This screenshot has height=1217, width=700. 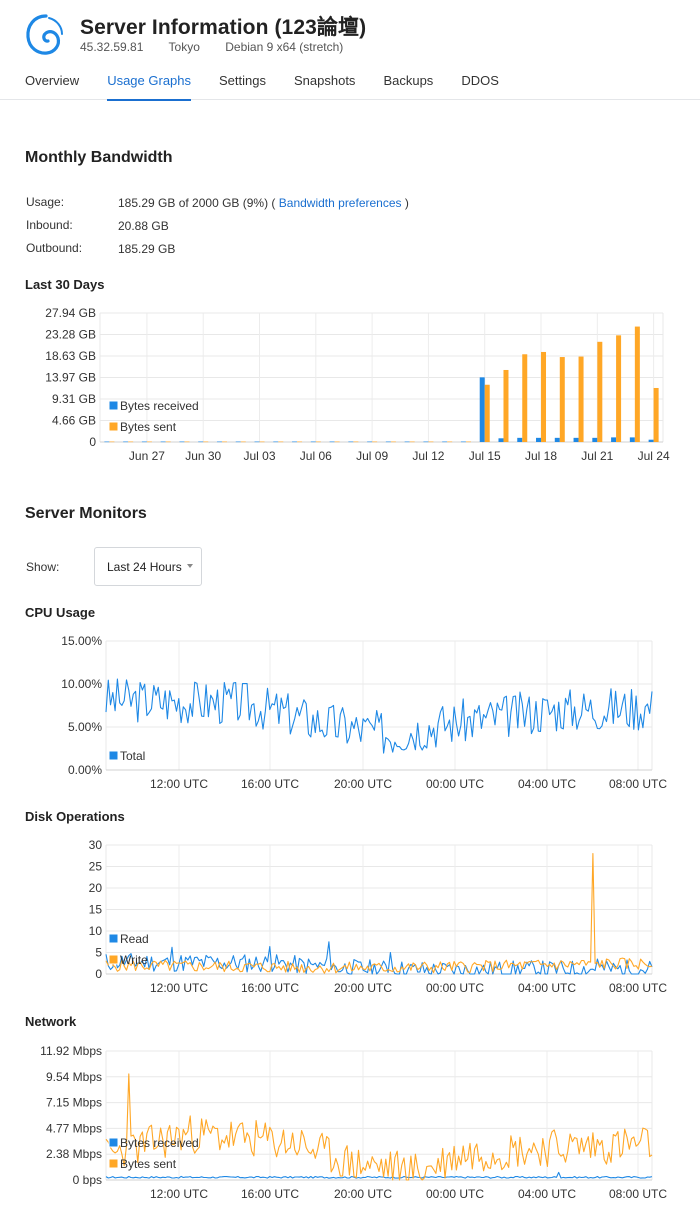 What do you see at coordinates (148, 566) in the screenshot?
I see `time-range-select: Last 24 Hours` at bounding box center [148, 566].